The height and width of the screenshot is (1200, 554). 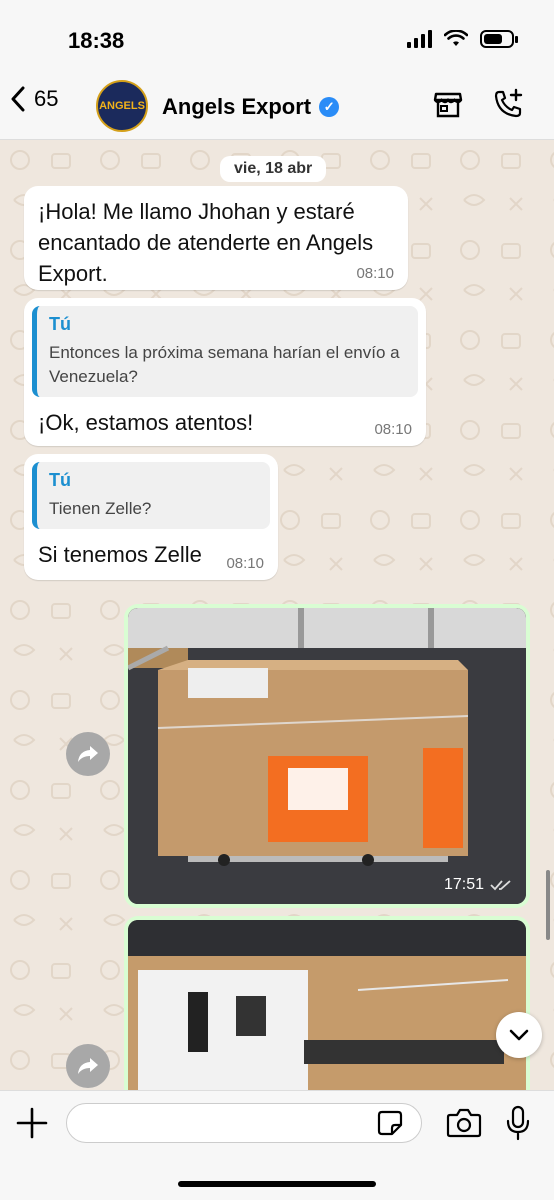 What do you see at coordinates (151, 495) in the screenshot?
I see `quoted-message: Tú Tienen Zelle?` at bounding box center [151, 495].